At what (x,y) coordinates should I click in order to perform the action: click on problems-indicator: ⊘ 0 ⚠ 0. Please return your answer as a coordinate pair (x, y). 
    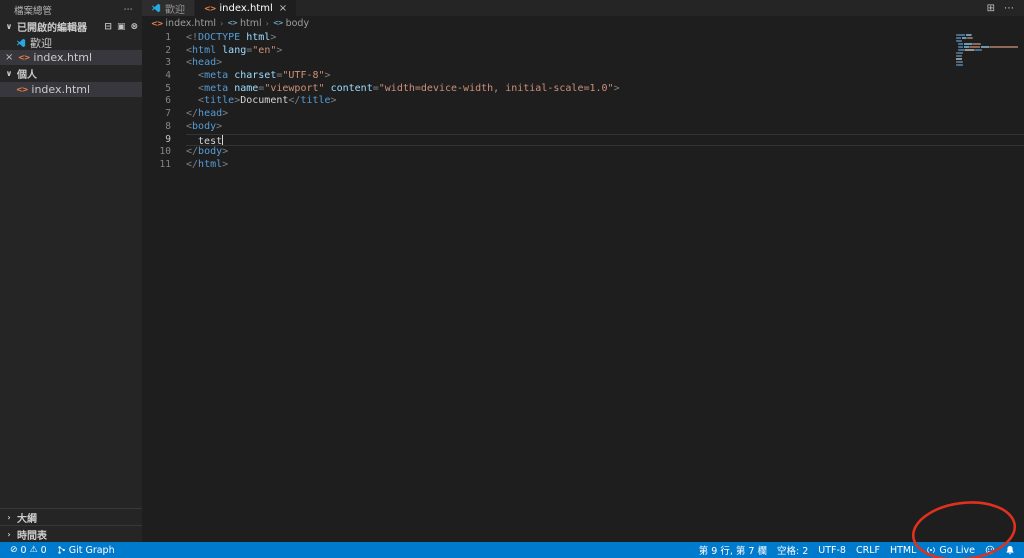
    Looking at the image, I should click on (28, 550).